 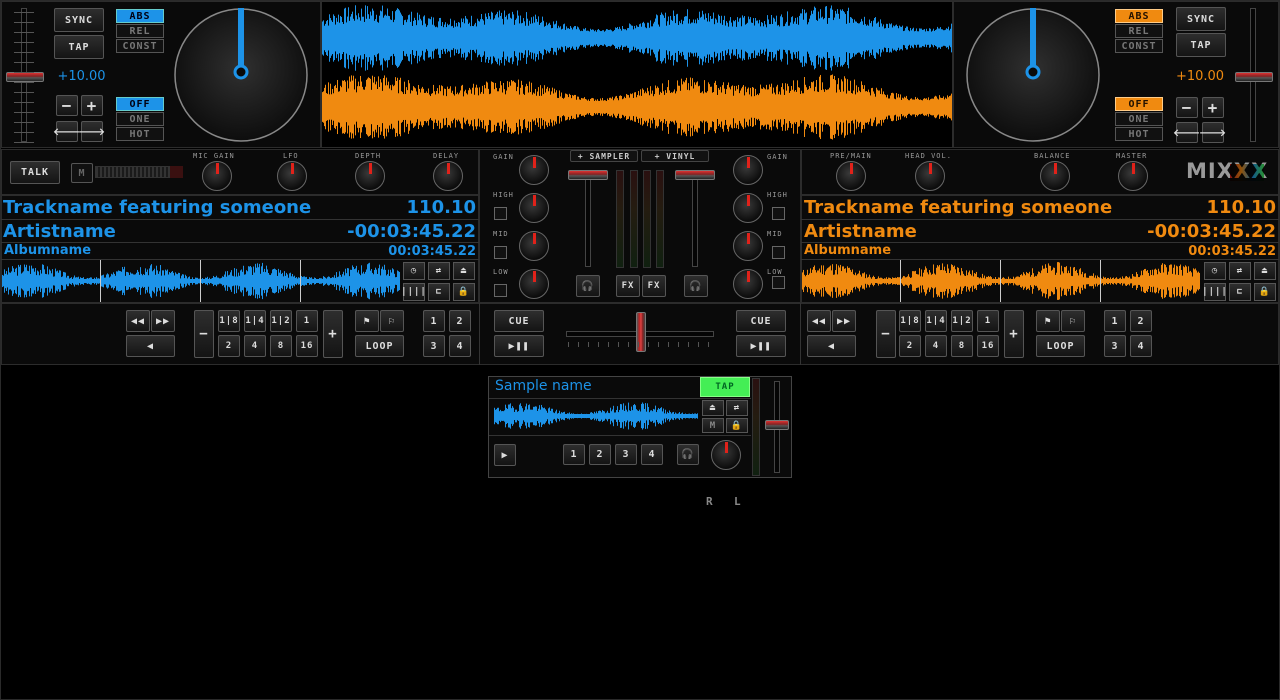 I want to click on deck1-reverse-button: ◀, so click(x=150, y=346).